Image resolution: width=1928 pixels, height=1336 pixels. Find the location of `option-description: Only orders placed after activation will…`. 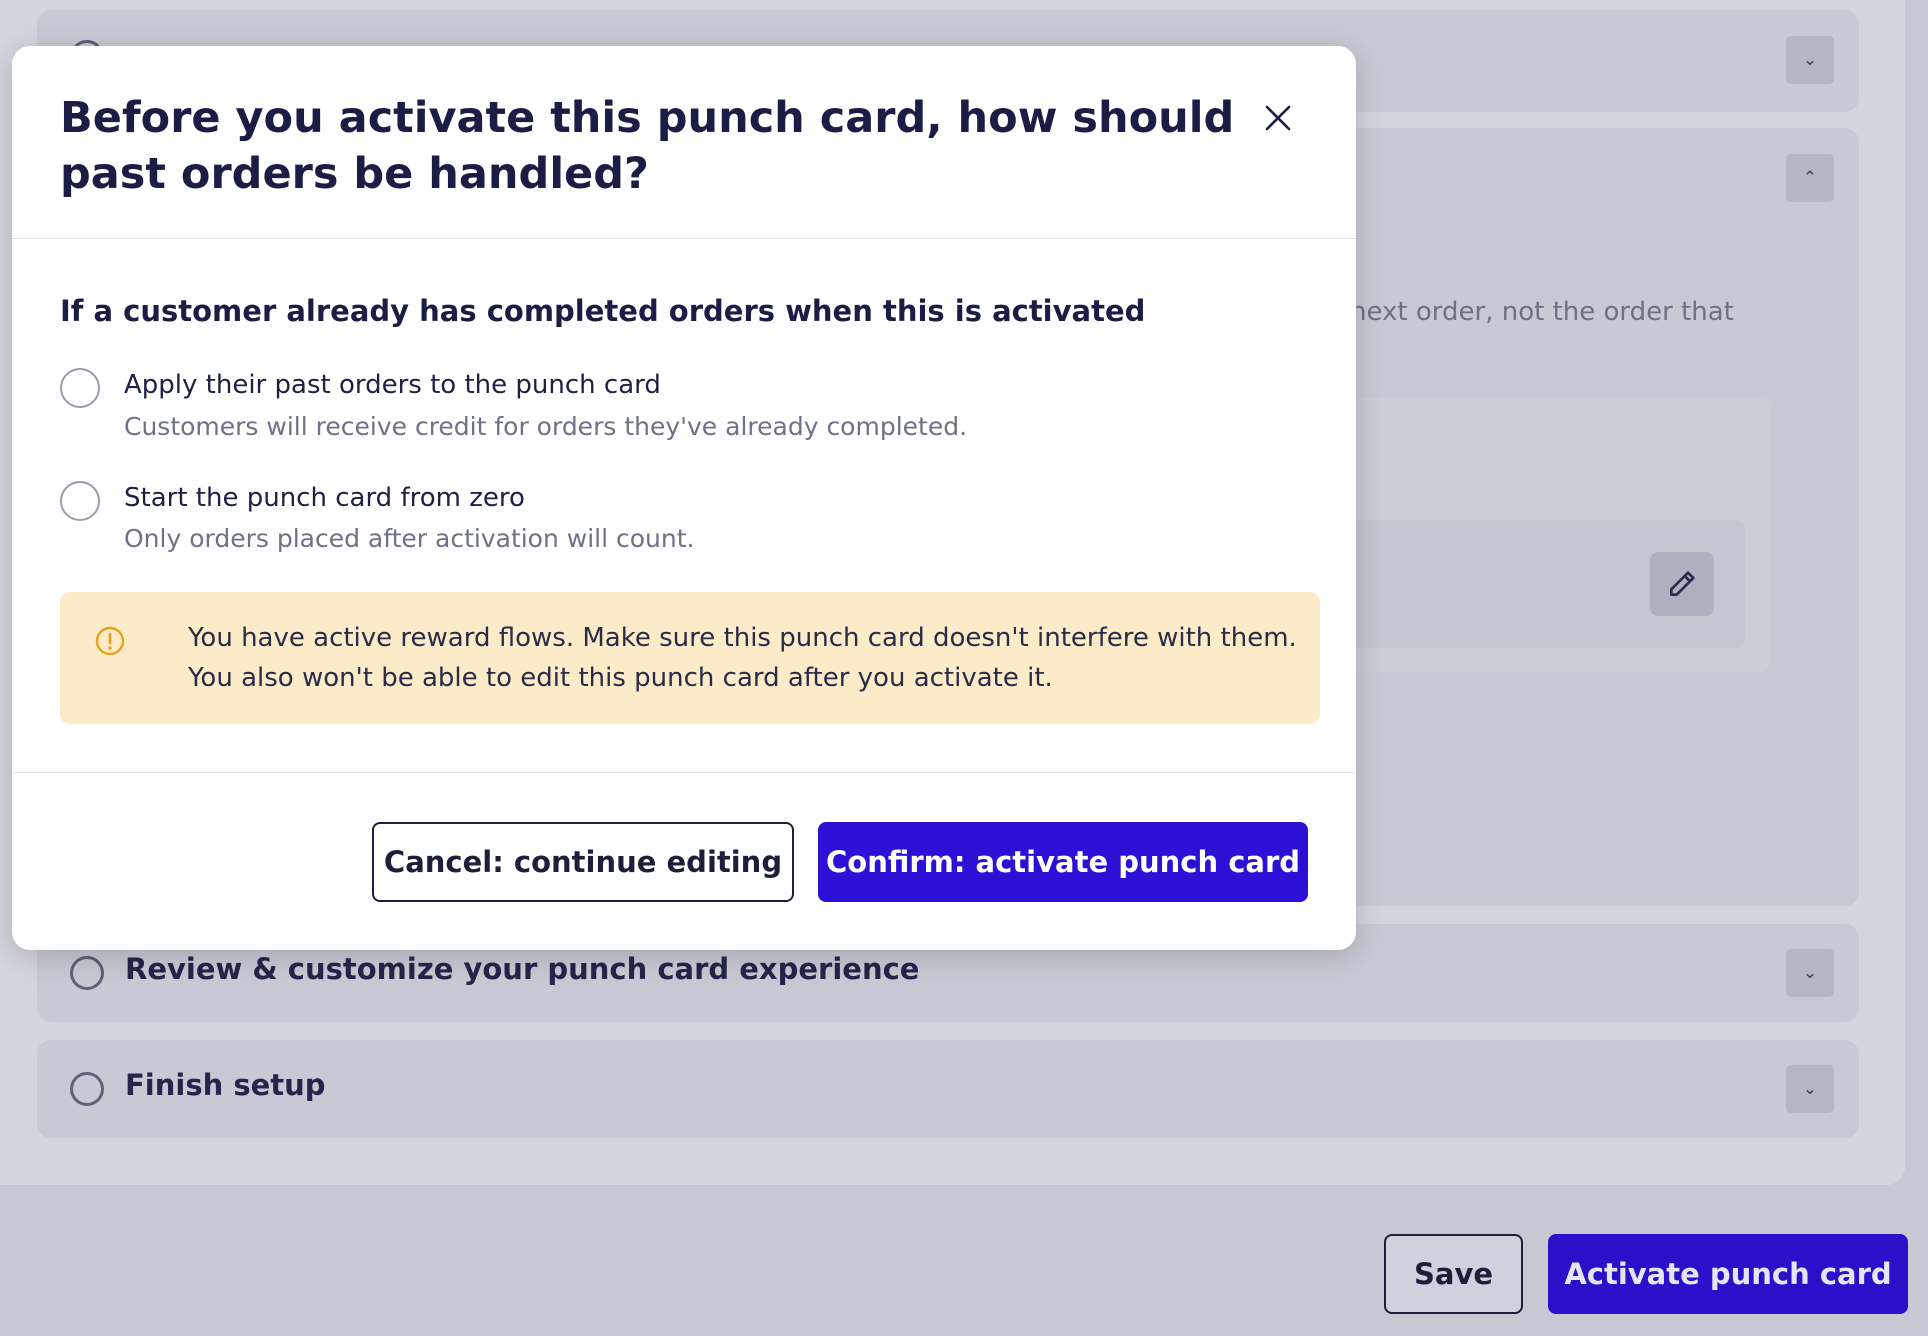

option-description: Only orders placed after activation will… is located at coordinates (409, 538).